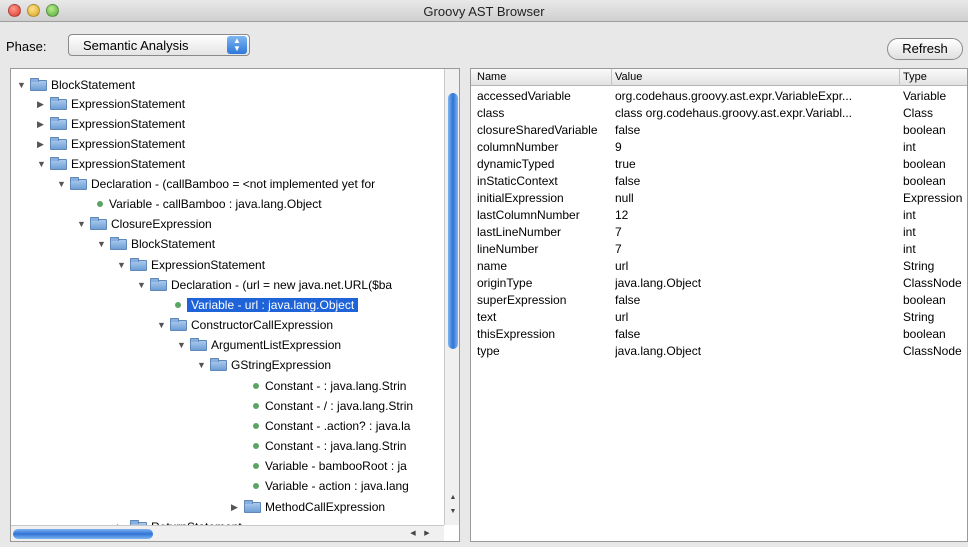  I want to click on tree-node-label: BlockStatement, so click(173, 244).